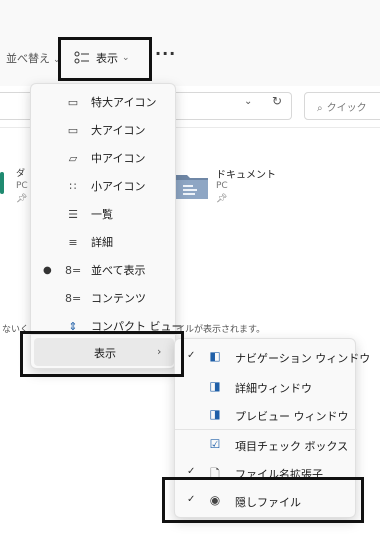  Describe the element at coordinates (263, 500) in the screenshot. I see `highlight-box-hidden-files` at that location.